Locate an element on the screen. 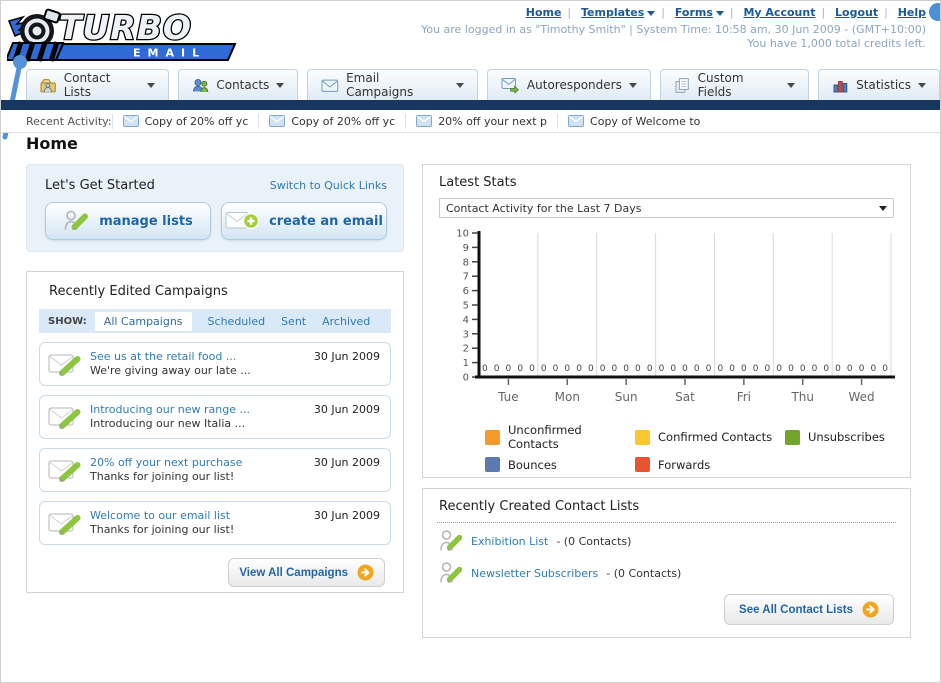 The image size is (941, 683). campaign-title-link: Welcome to our email list is located at coordinates (162, 516).